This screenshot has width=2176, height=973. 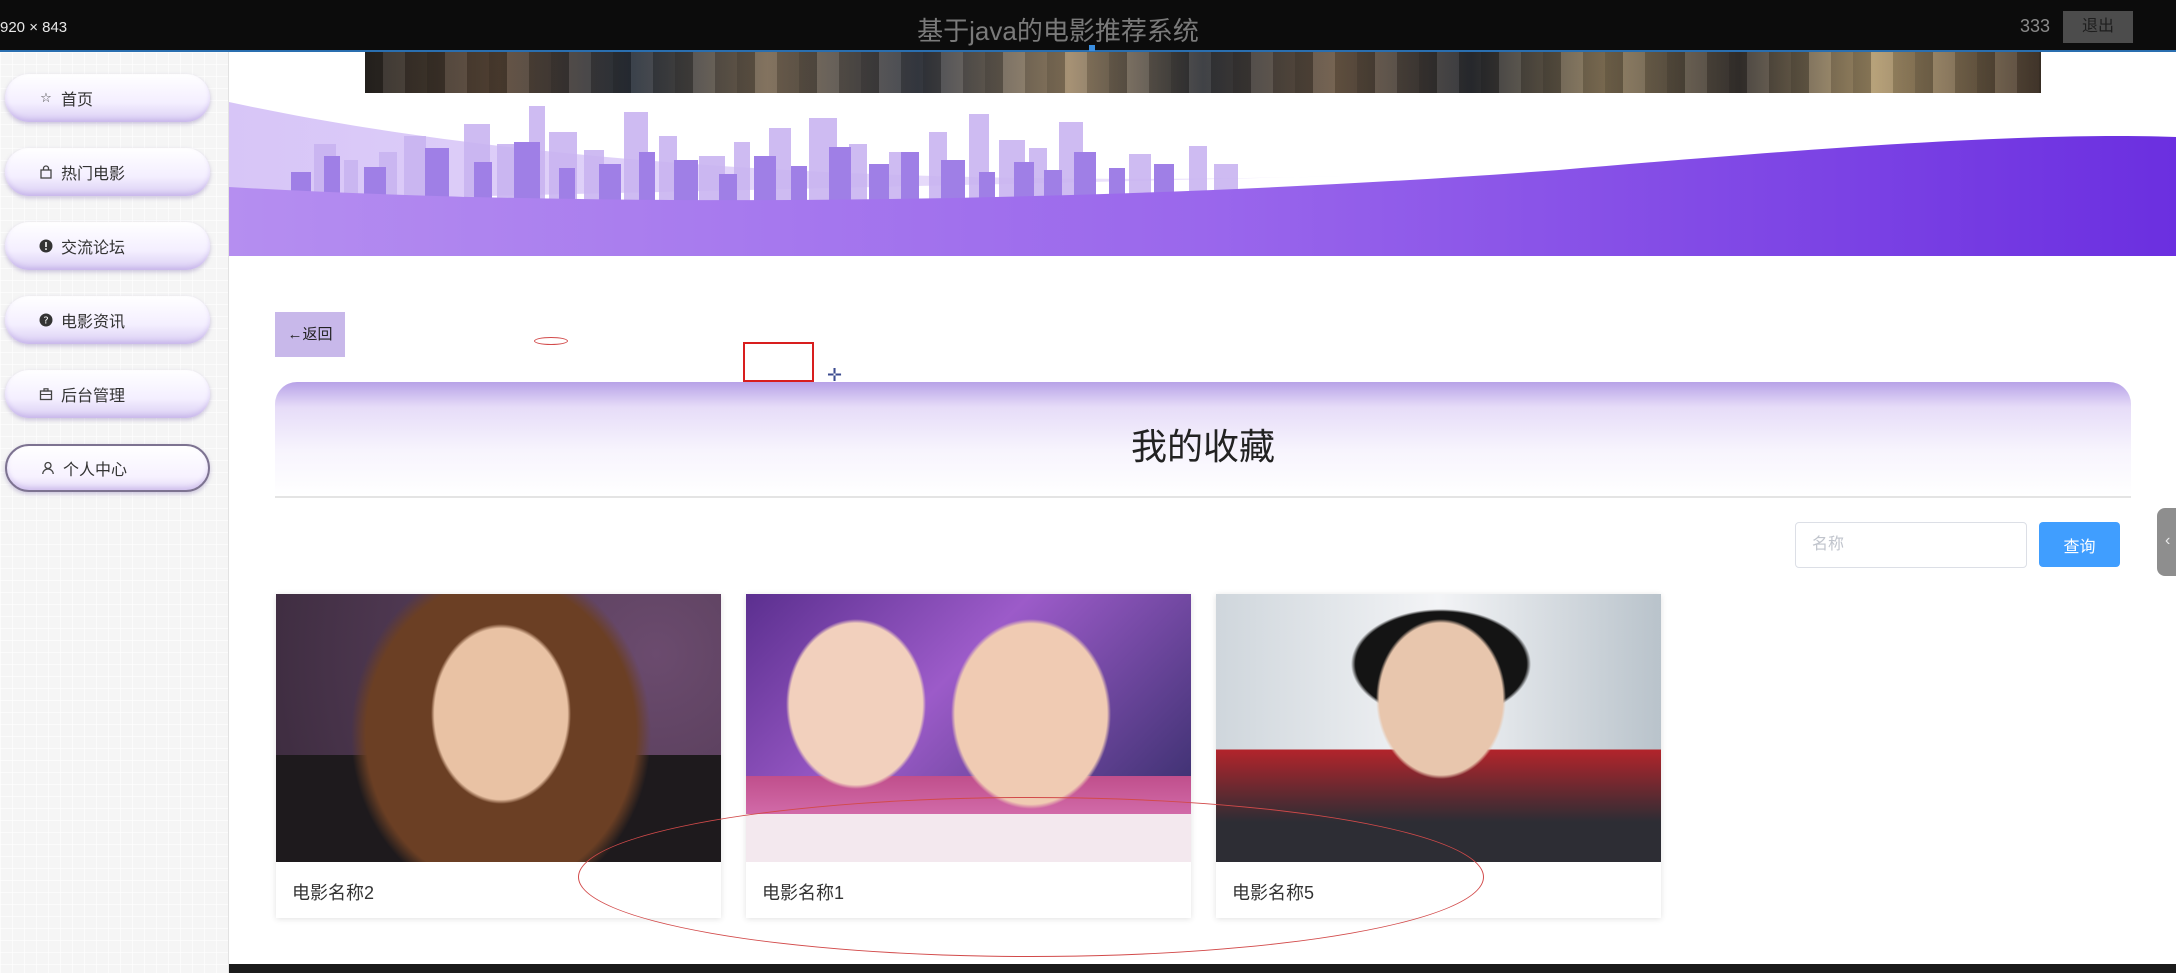 I want to click on bottom-bar, so click(x=1202, y=968).